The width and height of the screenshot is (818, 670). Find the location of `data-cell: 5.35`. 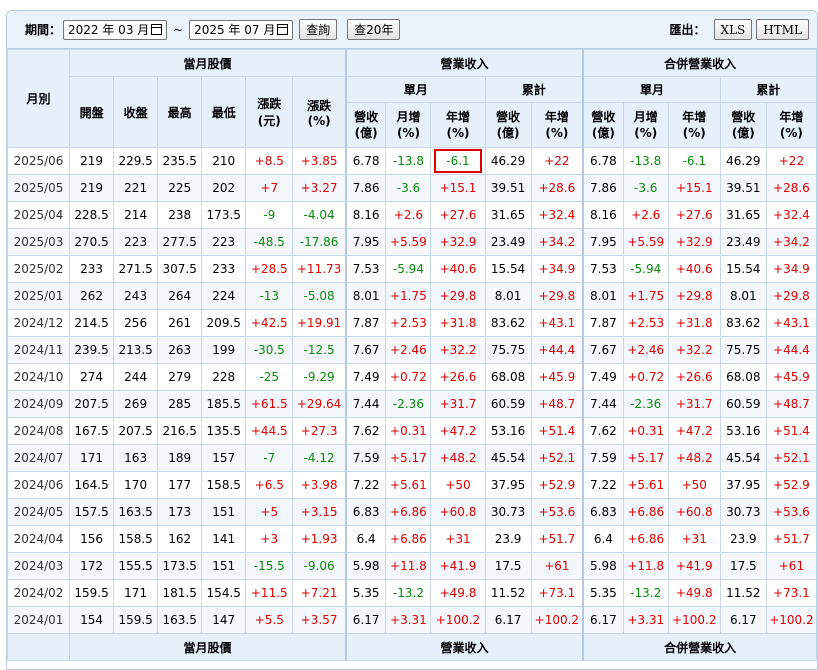

data-cell: 5.35 is located at coordinates (365, 593).